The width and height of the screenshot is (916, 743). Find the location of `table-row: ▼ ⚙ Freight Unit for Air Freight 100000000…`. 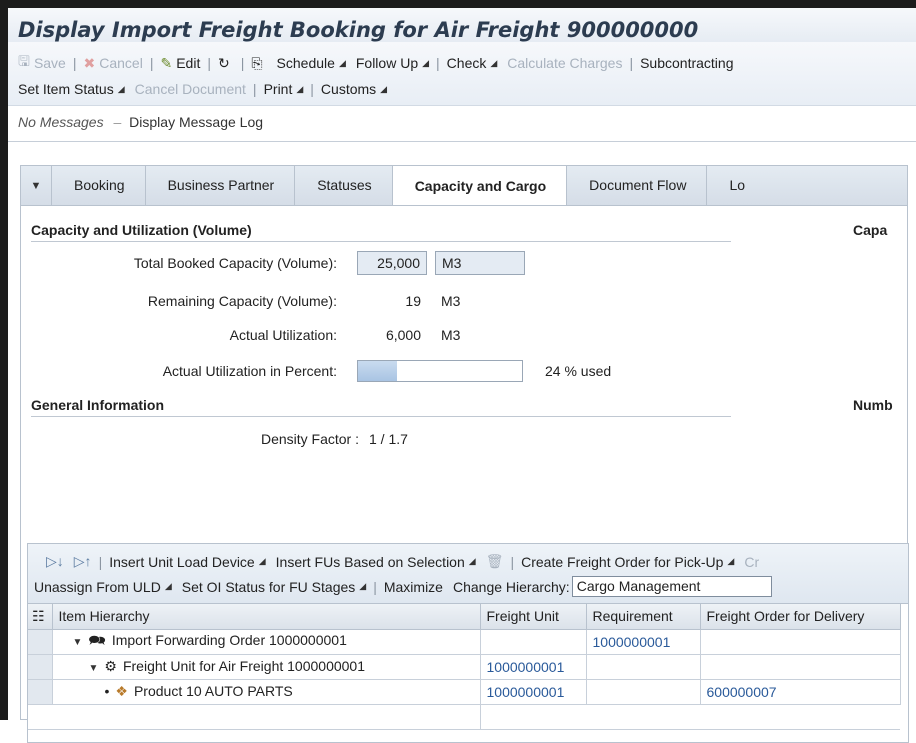

table-row: ▼ ⚙ Freight Unit for Air Freight 100000000… is located at coordinates (464, 667).